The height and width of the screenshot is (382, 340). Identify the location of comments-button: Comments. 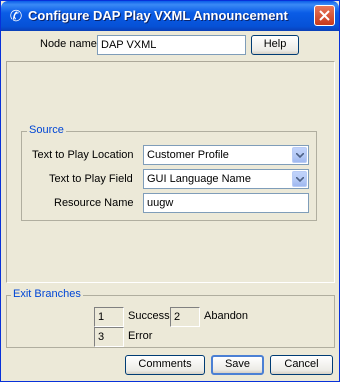
(165, 365).